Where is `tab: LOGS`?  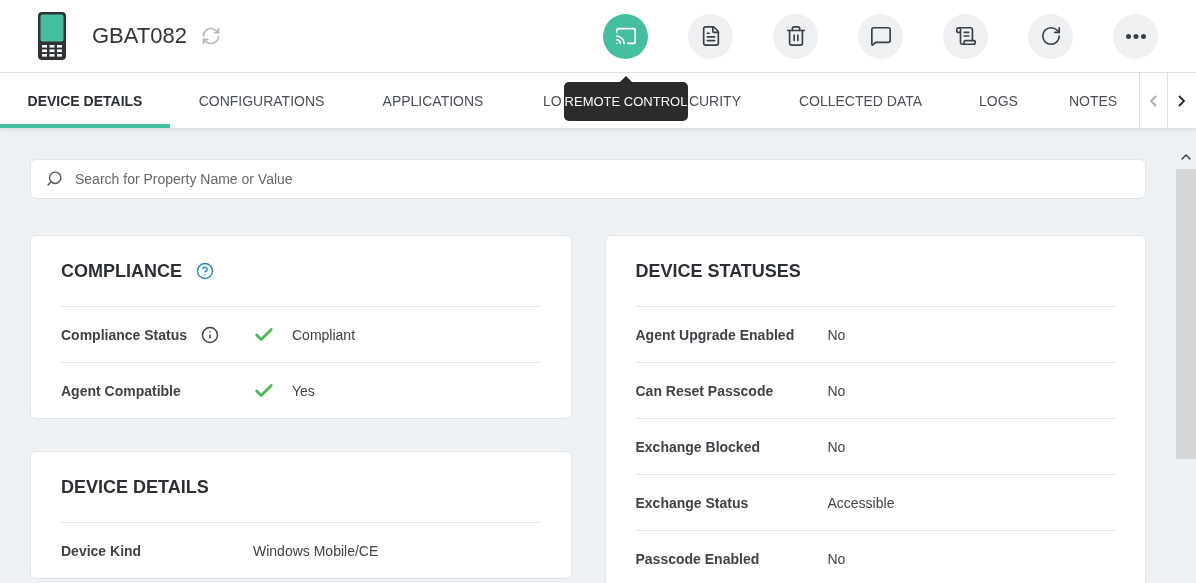
tab: LOGS is located at coordinates (998, 100).